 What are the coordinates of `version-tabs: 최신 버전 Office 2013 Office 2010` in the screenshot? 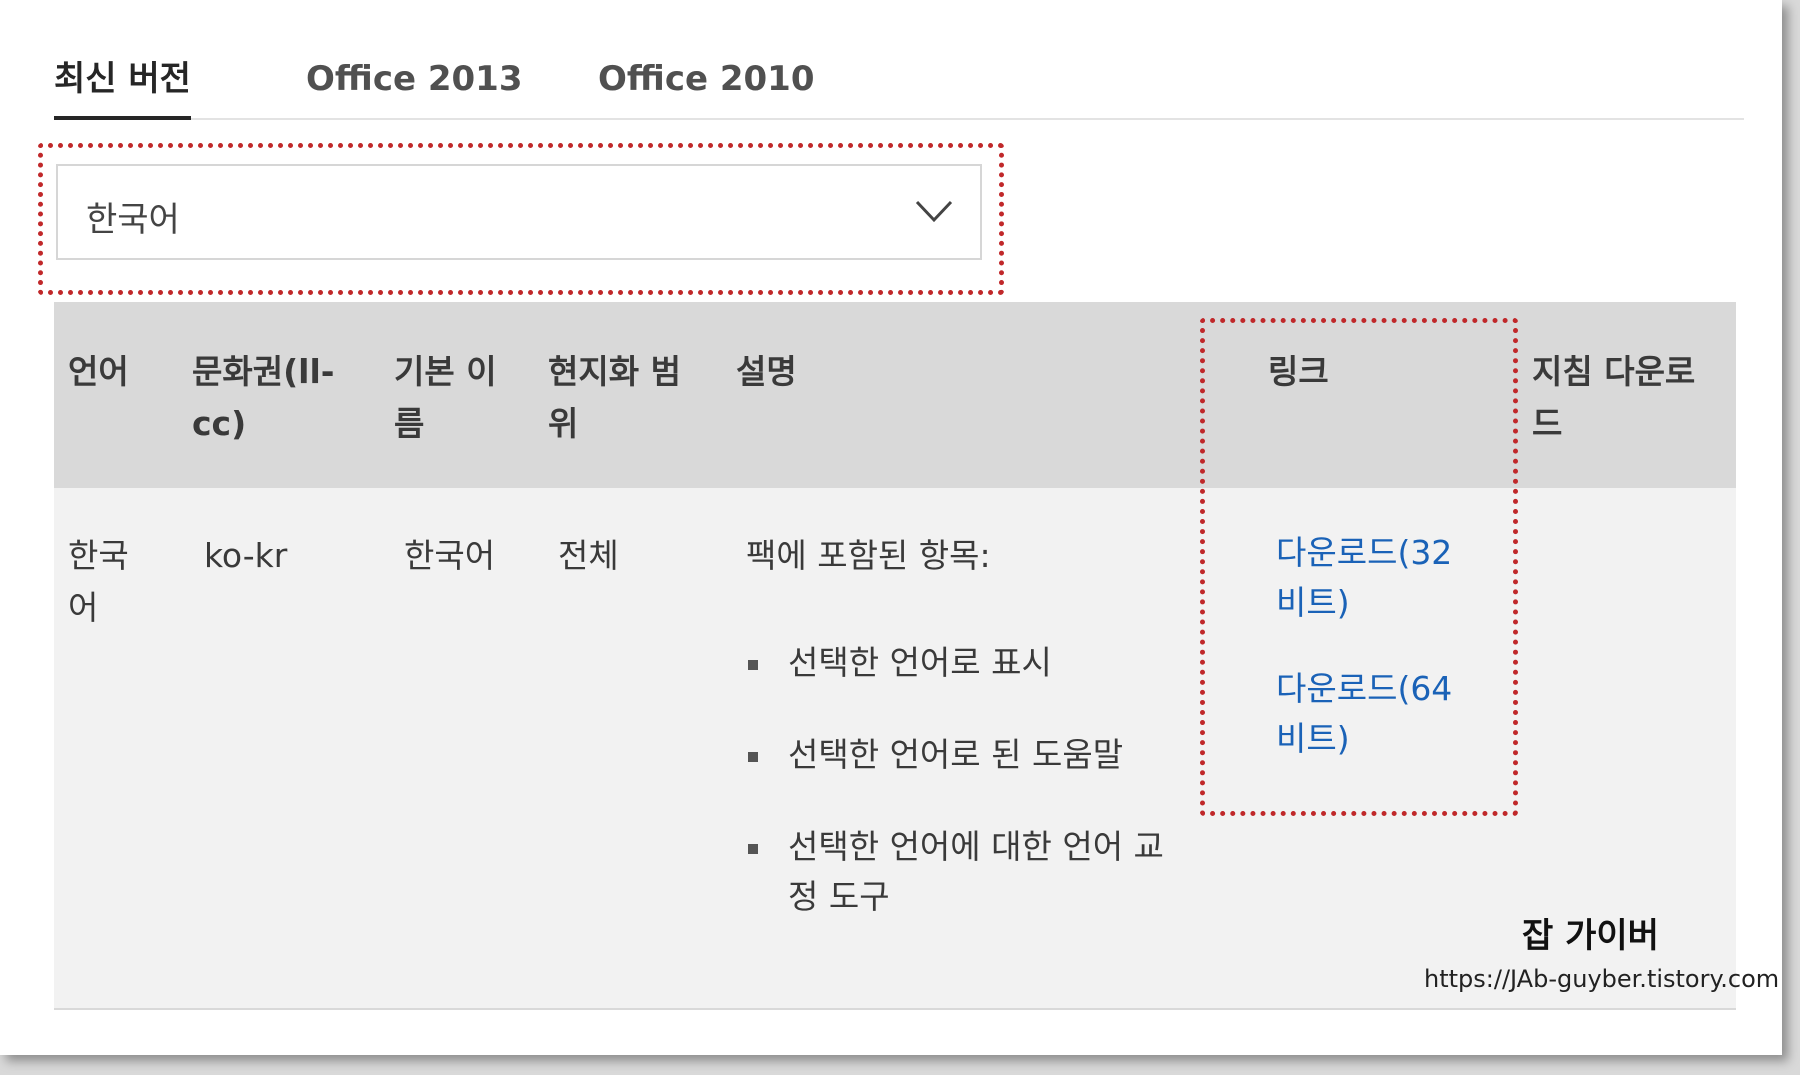 It's located at (899, 88).